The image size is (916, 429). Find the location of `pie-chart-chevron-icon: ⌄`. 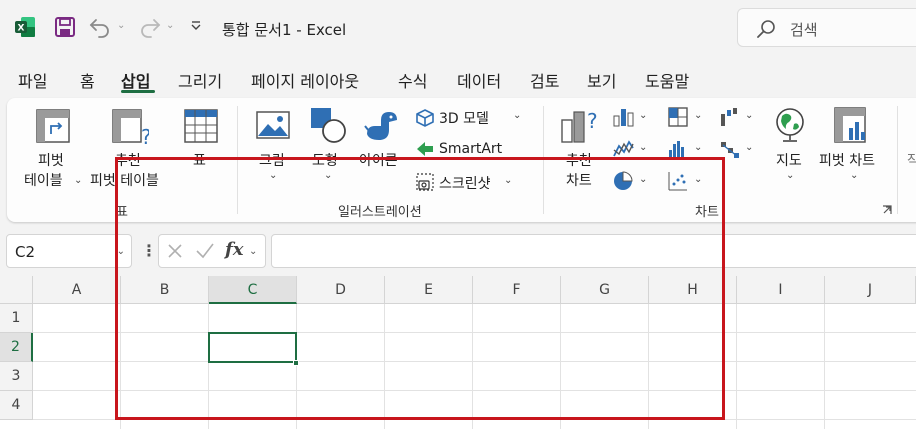

pie-chart-chevron-icon: ⌄ is located at coordinates (643, 179).